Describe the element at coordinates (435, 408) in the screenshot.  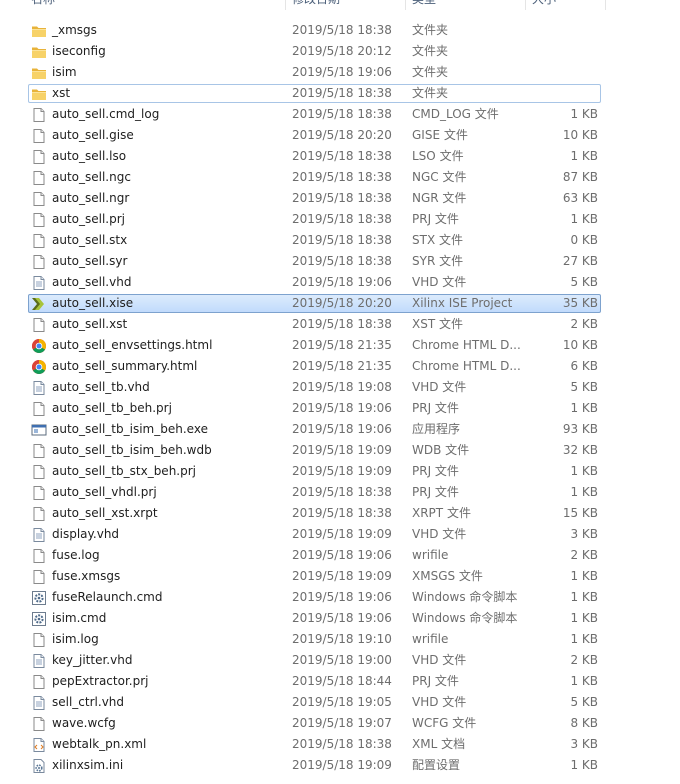
I see `file-type: PRJ 文件` at that location.